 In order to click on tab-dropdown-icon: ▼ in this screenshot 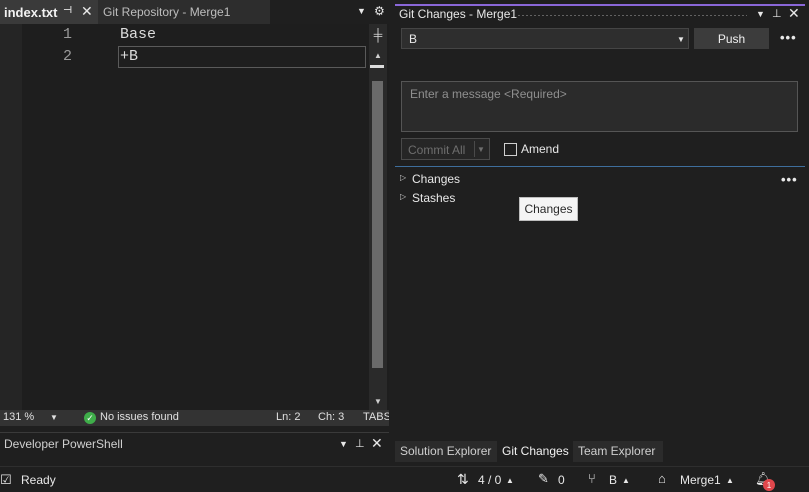, I will do `click(361, 11)`.